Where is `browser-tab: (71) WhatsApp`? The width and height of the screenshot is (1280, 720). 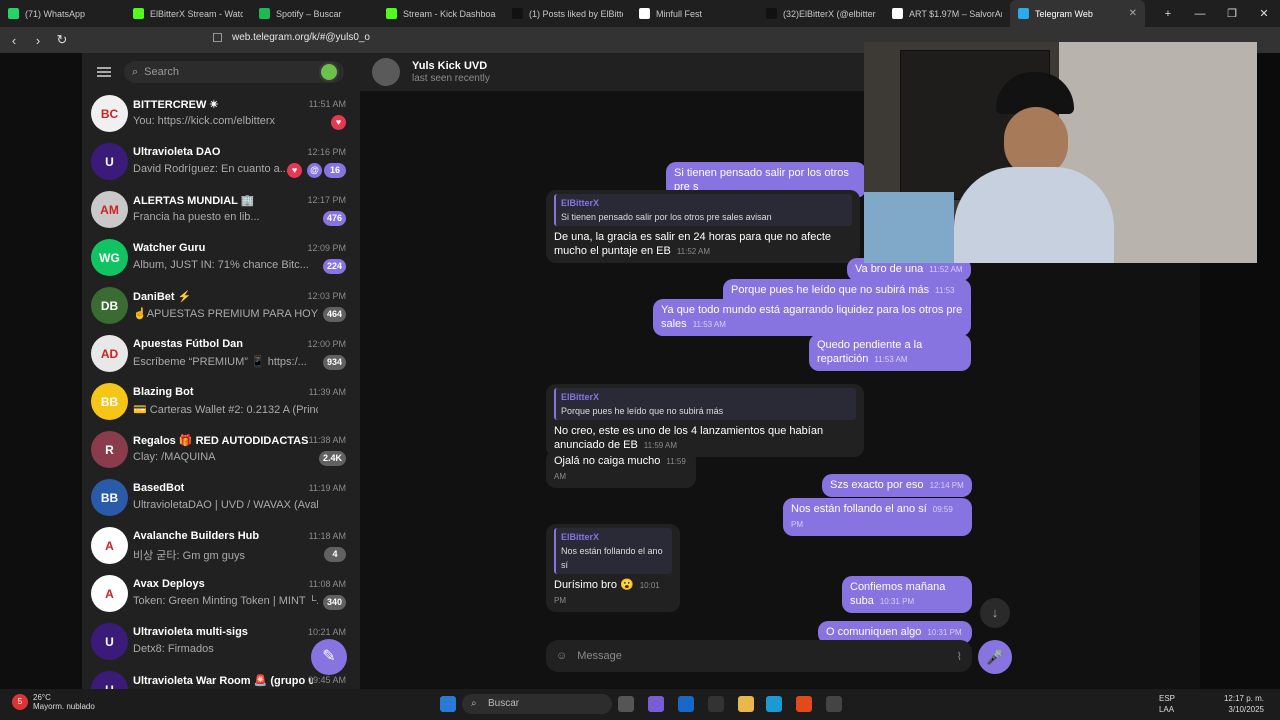 browser-tab: (71) WhatsApp is located at coordinates (62, 13).